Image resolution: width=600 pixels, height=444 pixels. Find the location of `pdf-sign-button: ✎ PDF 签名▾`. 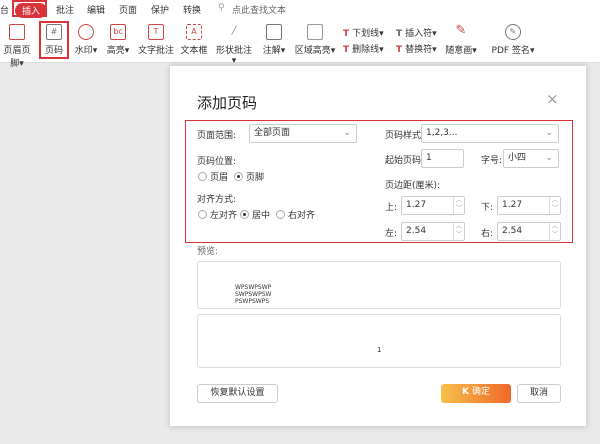

pdf-sign-button: ✎ PDF 签名▾ is located at coordinates (513, 40).